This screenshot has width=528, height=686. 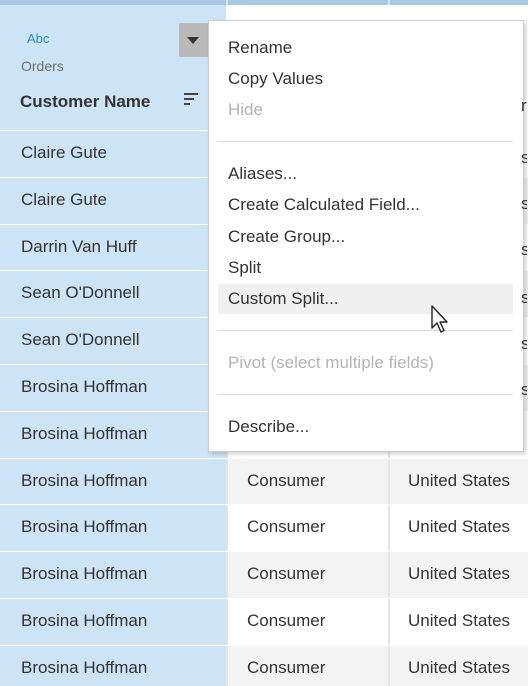 I want to click on menu-item-pivot: Pivot (select multiple fields), so click(x=331, y=362).